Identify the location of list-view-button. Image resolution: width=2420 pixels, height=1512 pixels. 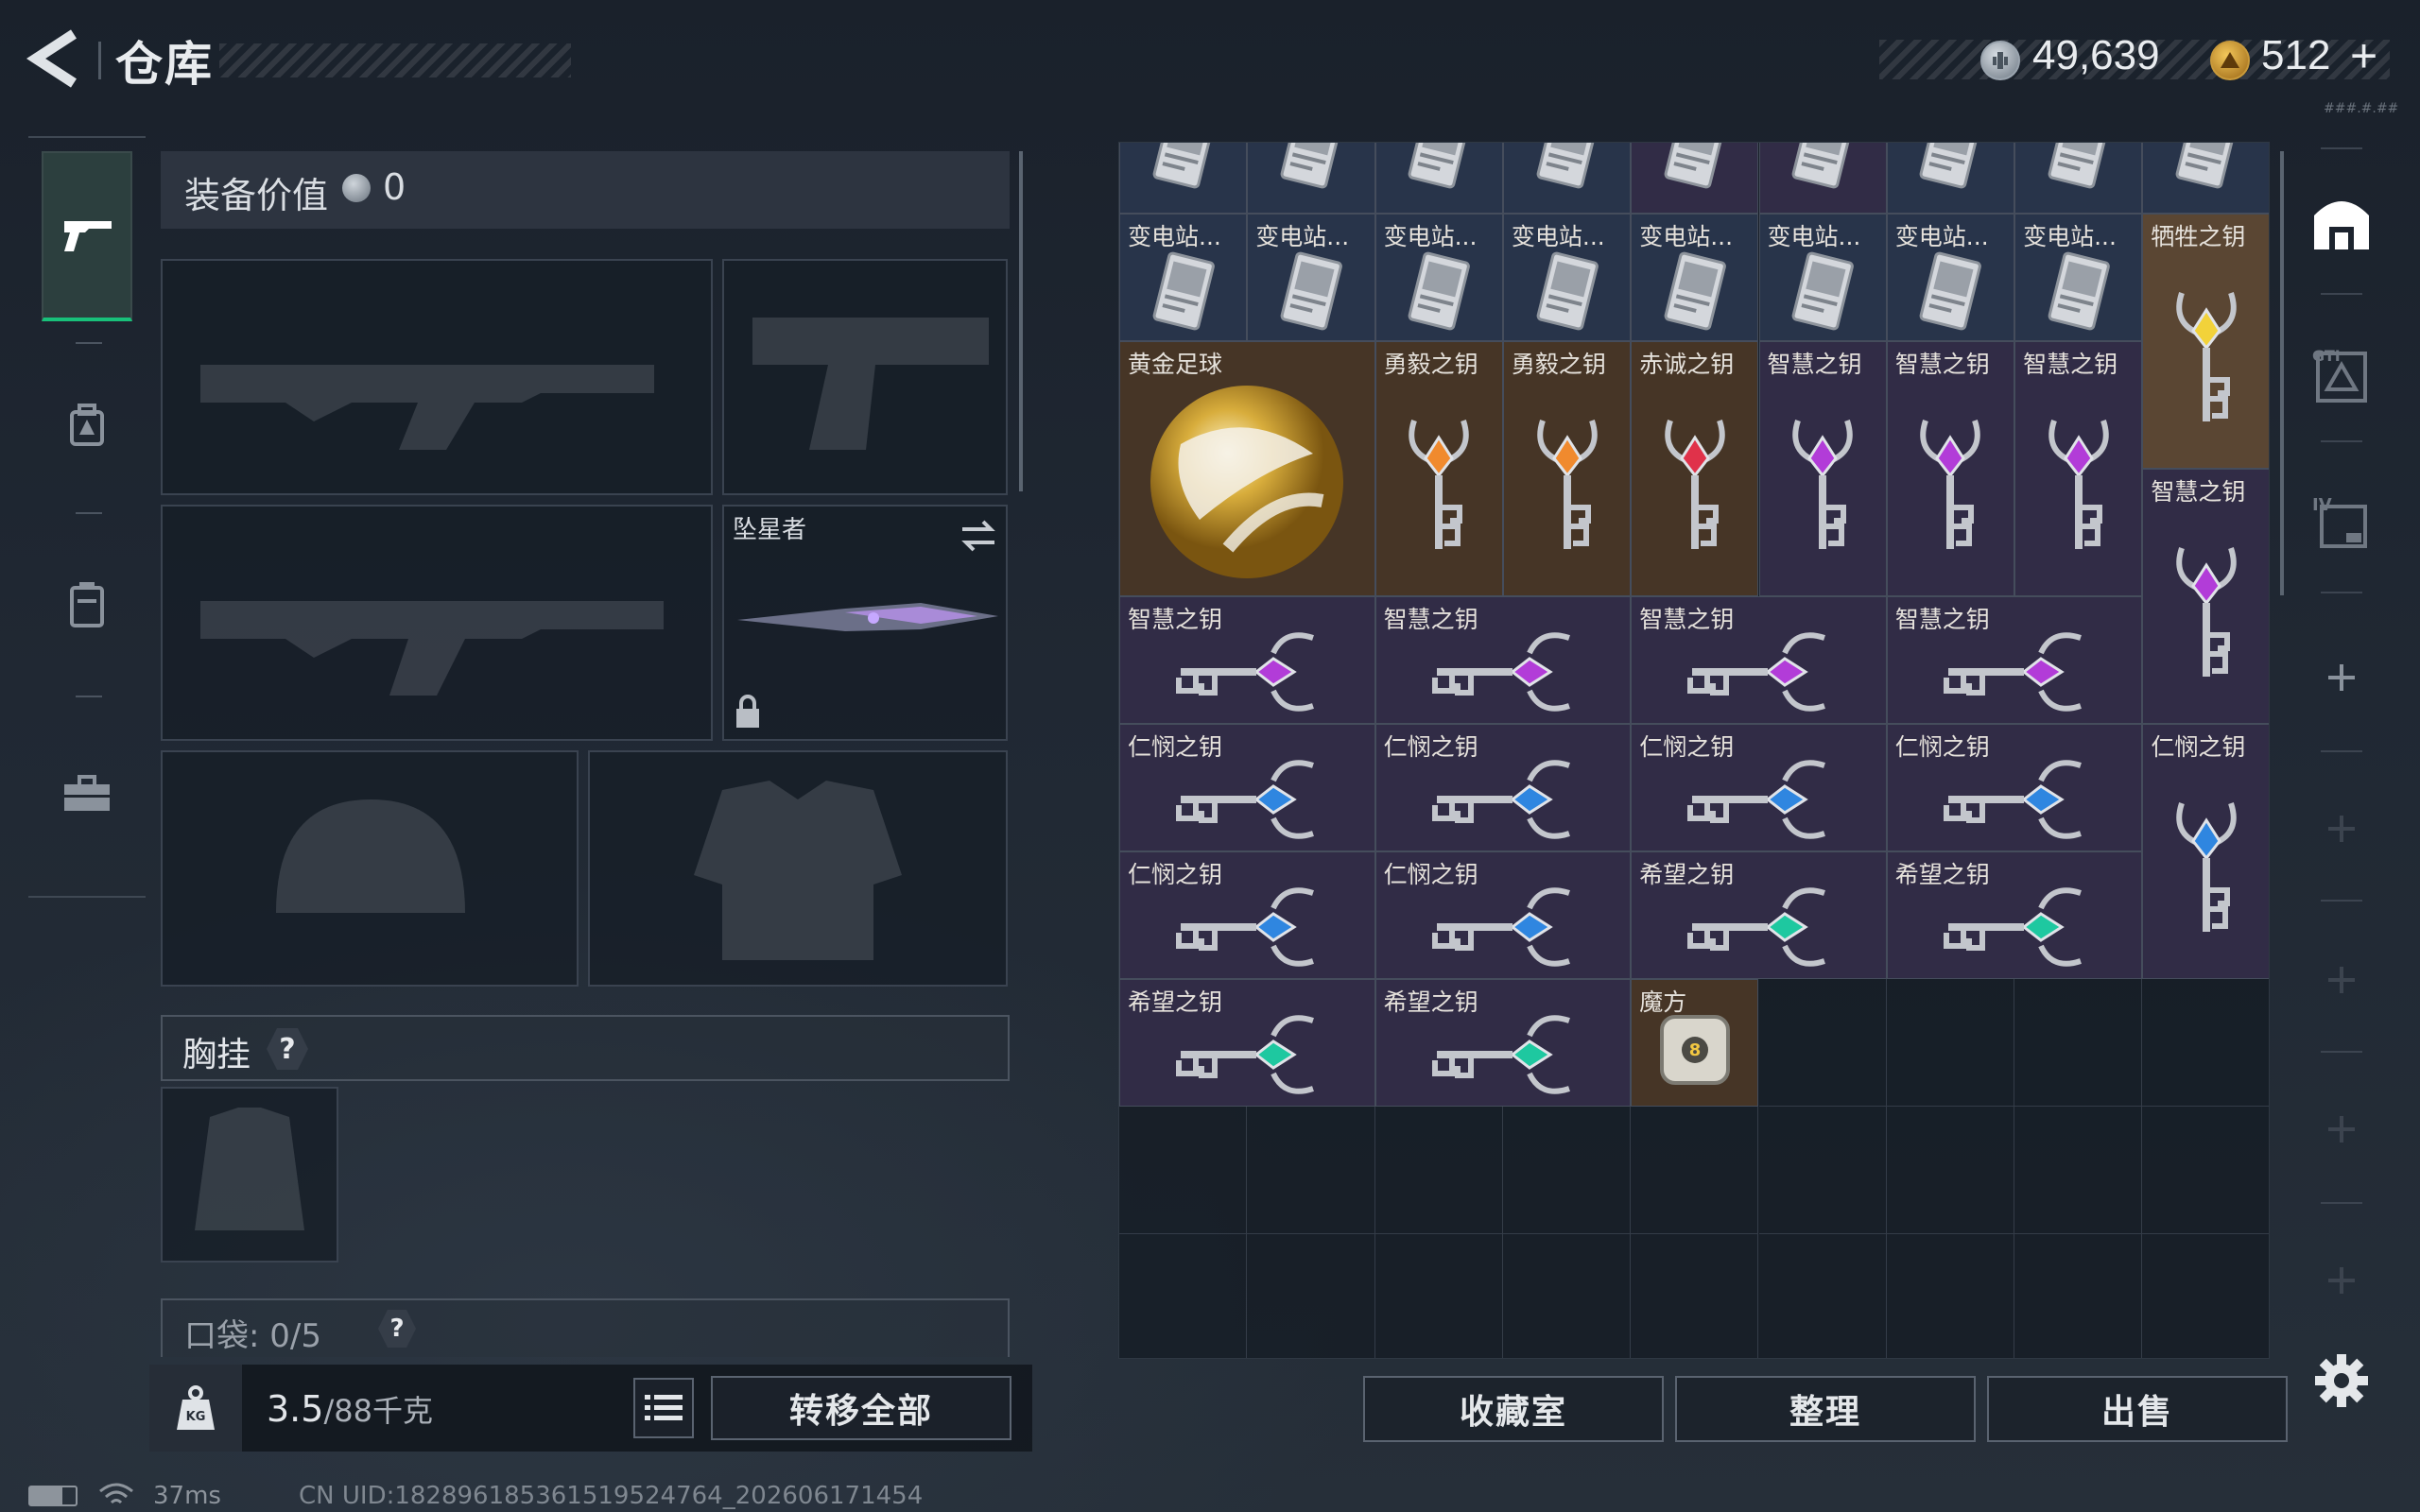
(664, 1408).